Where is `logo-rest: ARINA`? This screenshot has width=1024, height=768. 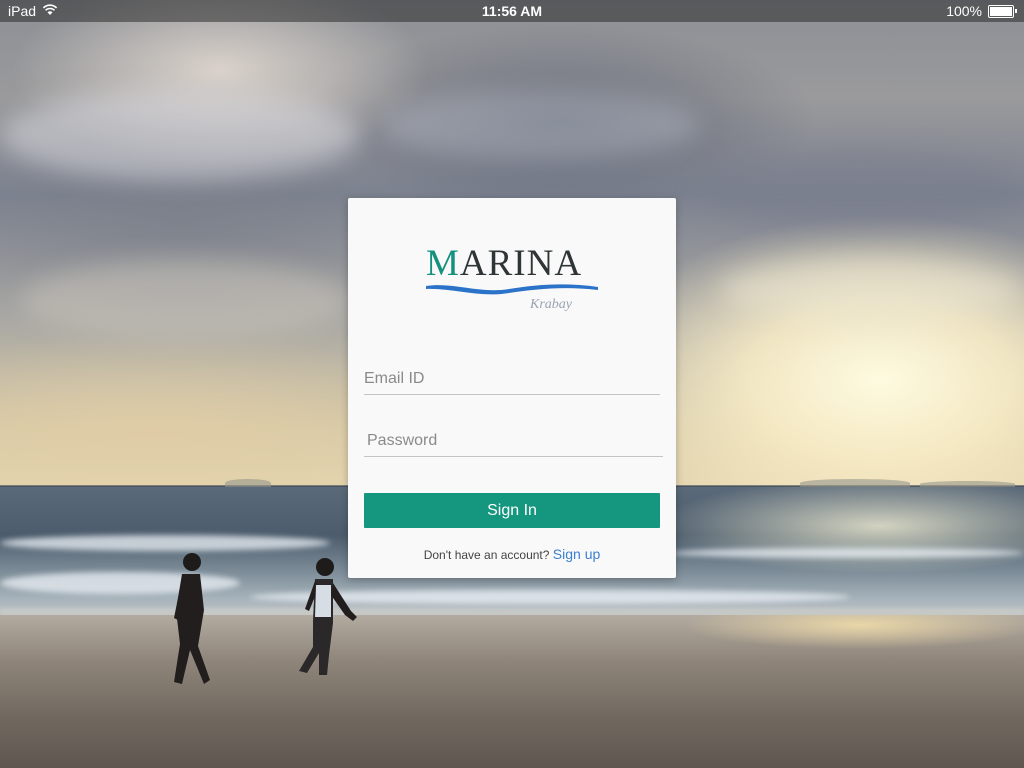
logo-rest: ARINA is located at coordinates (521, 263).